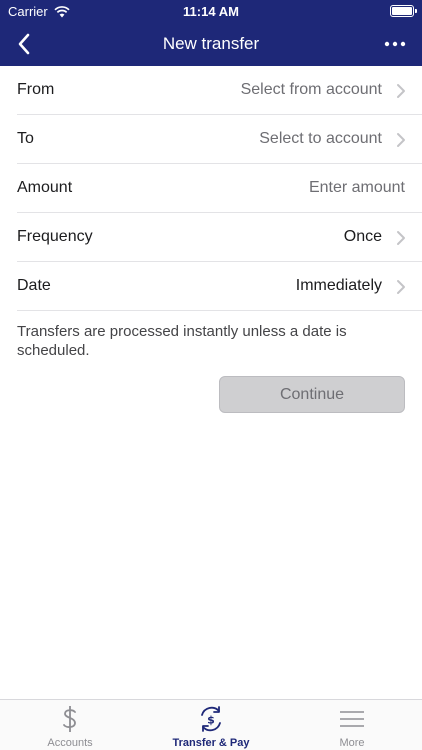 The width and height of the screenshot is (422, 750). Describe the element at coordinates (362, 236) in the screenshot. I see `frequency-value: Once` at that location.